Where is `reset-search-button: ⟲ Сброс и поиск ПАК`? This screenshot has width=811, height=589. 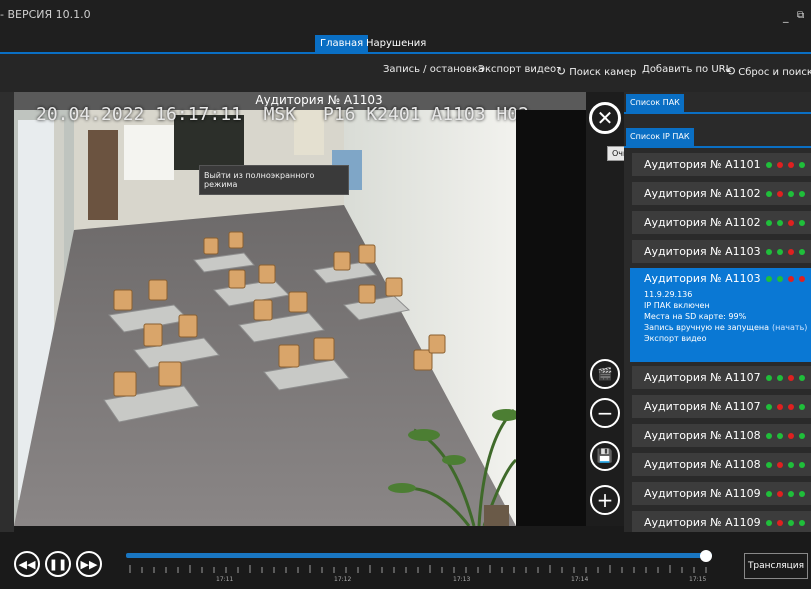
reset-search-button: ⟲ Сброс и поиск ПАК is located at coordinates (768, 71).